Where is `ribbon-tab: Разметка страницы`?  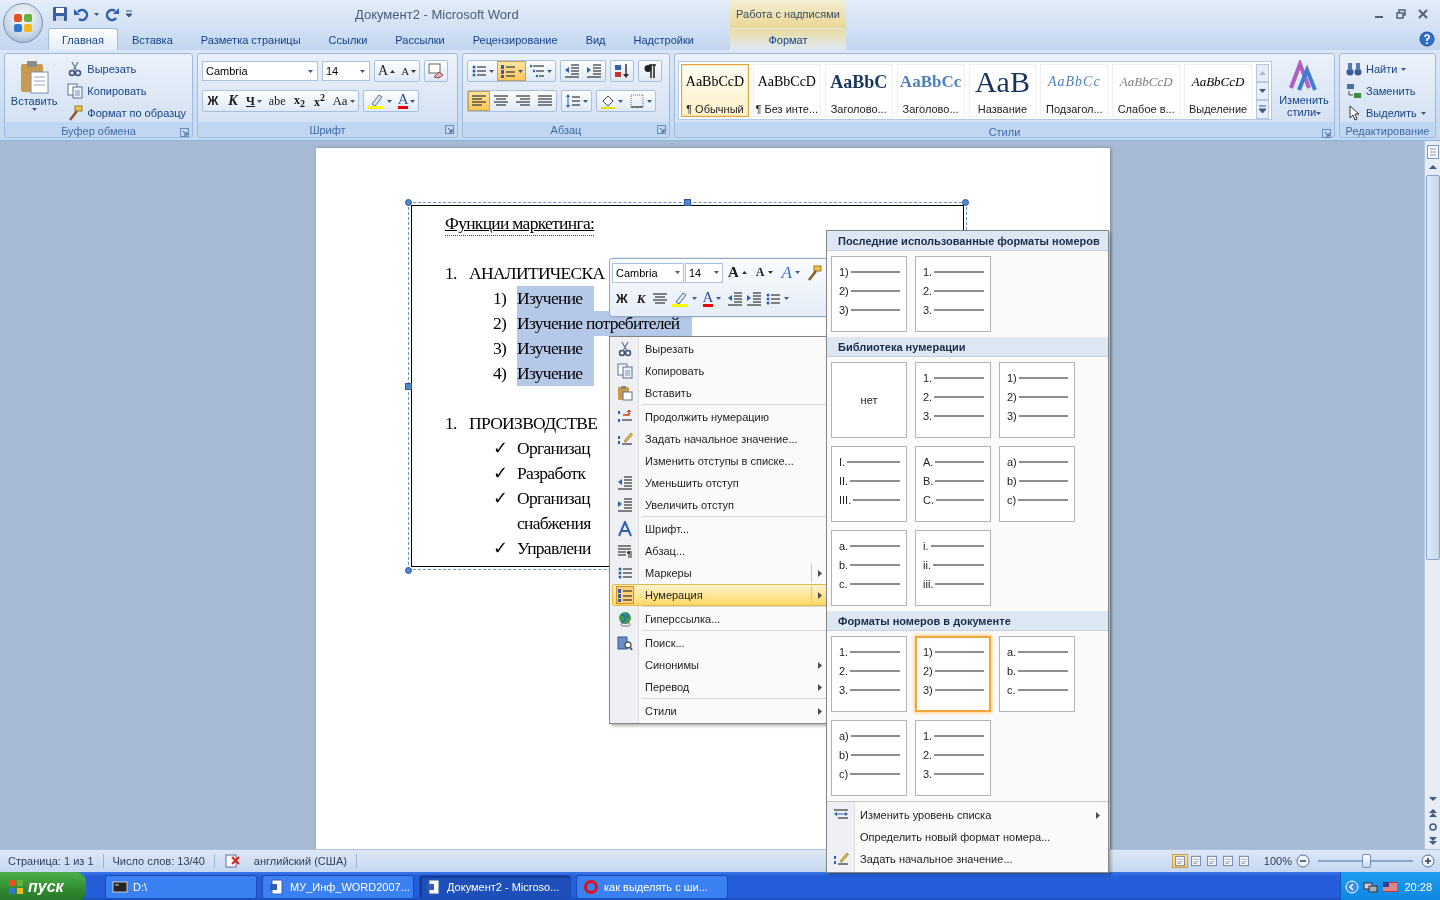
ribbon-tab: Разметка страницы is located at coordinates (250, 39).